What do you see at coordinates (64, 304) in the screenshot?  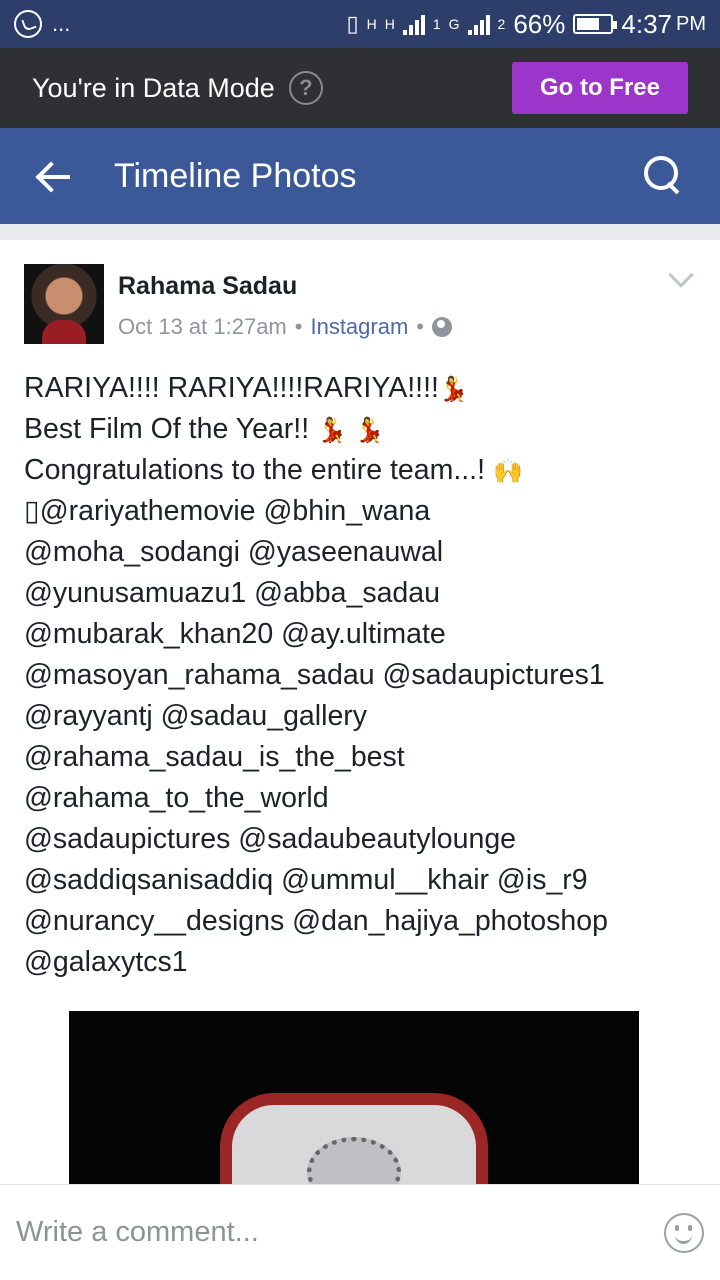 I see `author-avatar` at bounding box center [64, 304].